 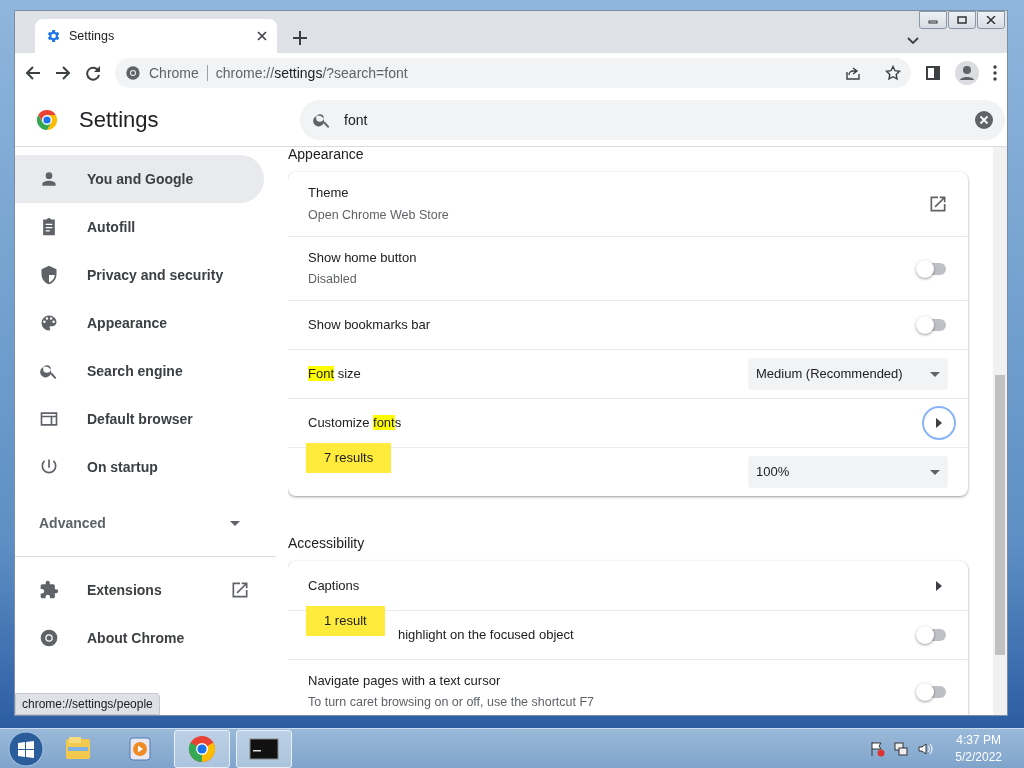 I want to click on external-link-icon, so click(x=938, y=204).